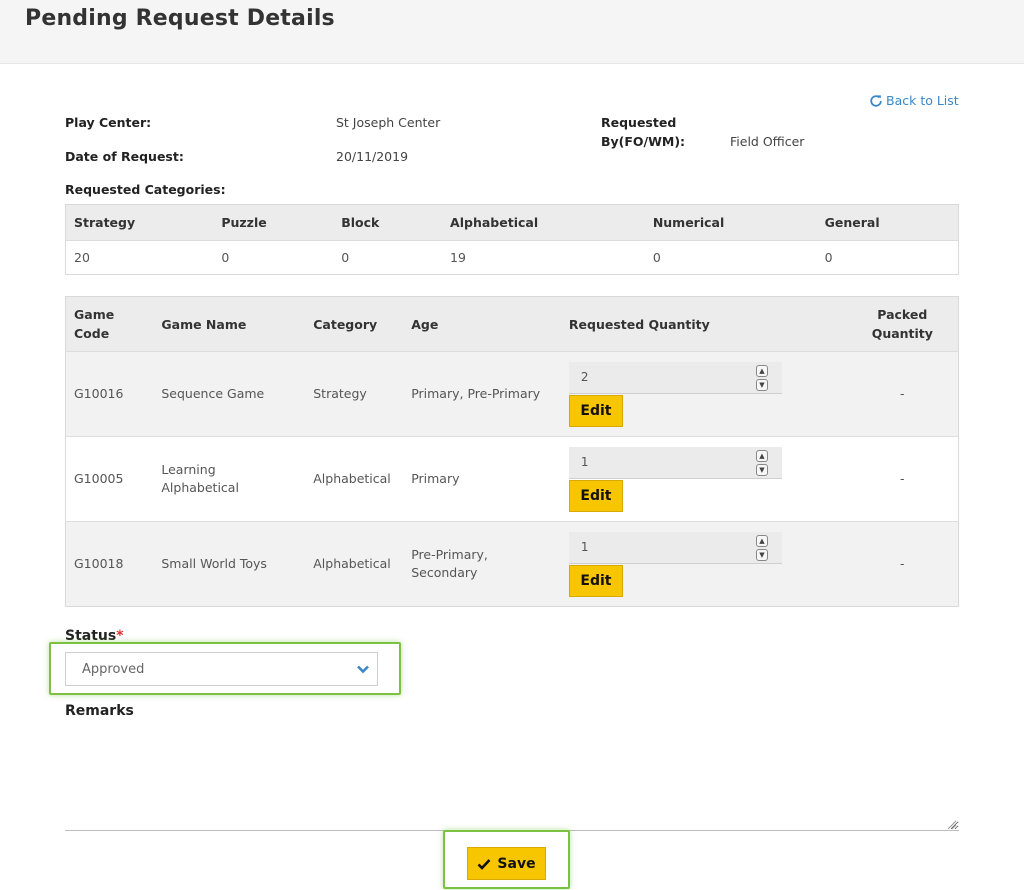 This screenshot has height=890, width=1024. What do you see at coordinates (82, 257) in the screenshot?
I see `category-value: 20` at bounding box center [82, 257].